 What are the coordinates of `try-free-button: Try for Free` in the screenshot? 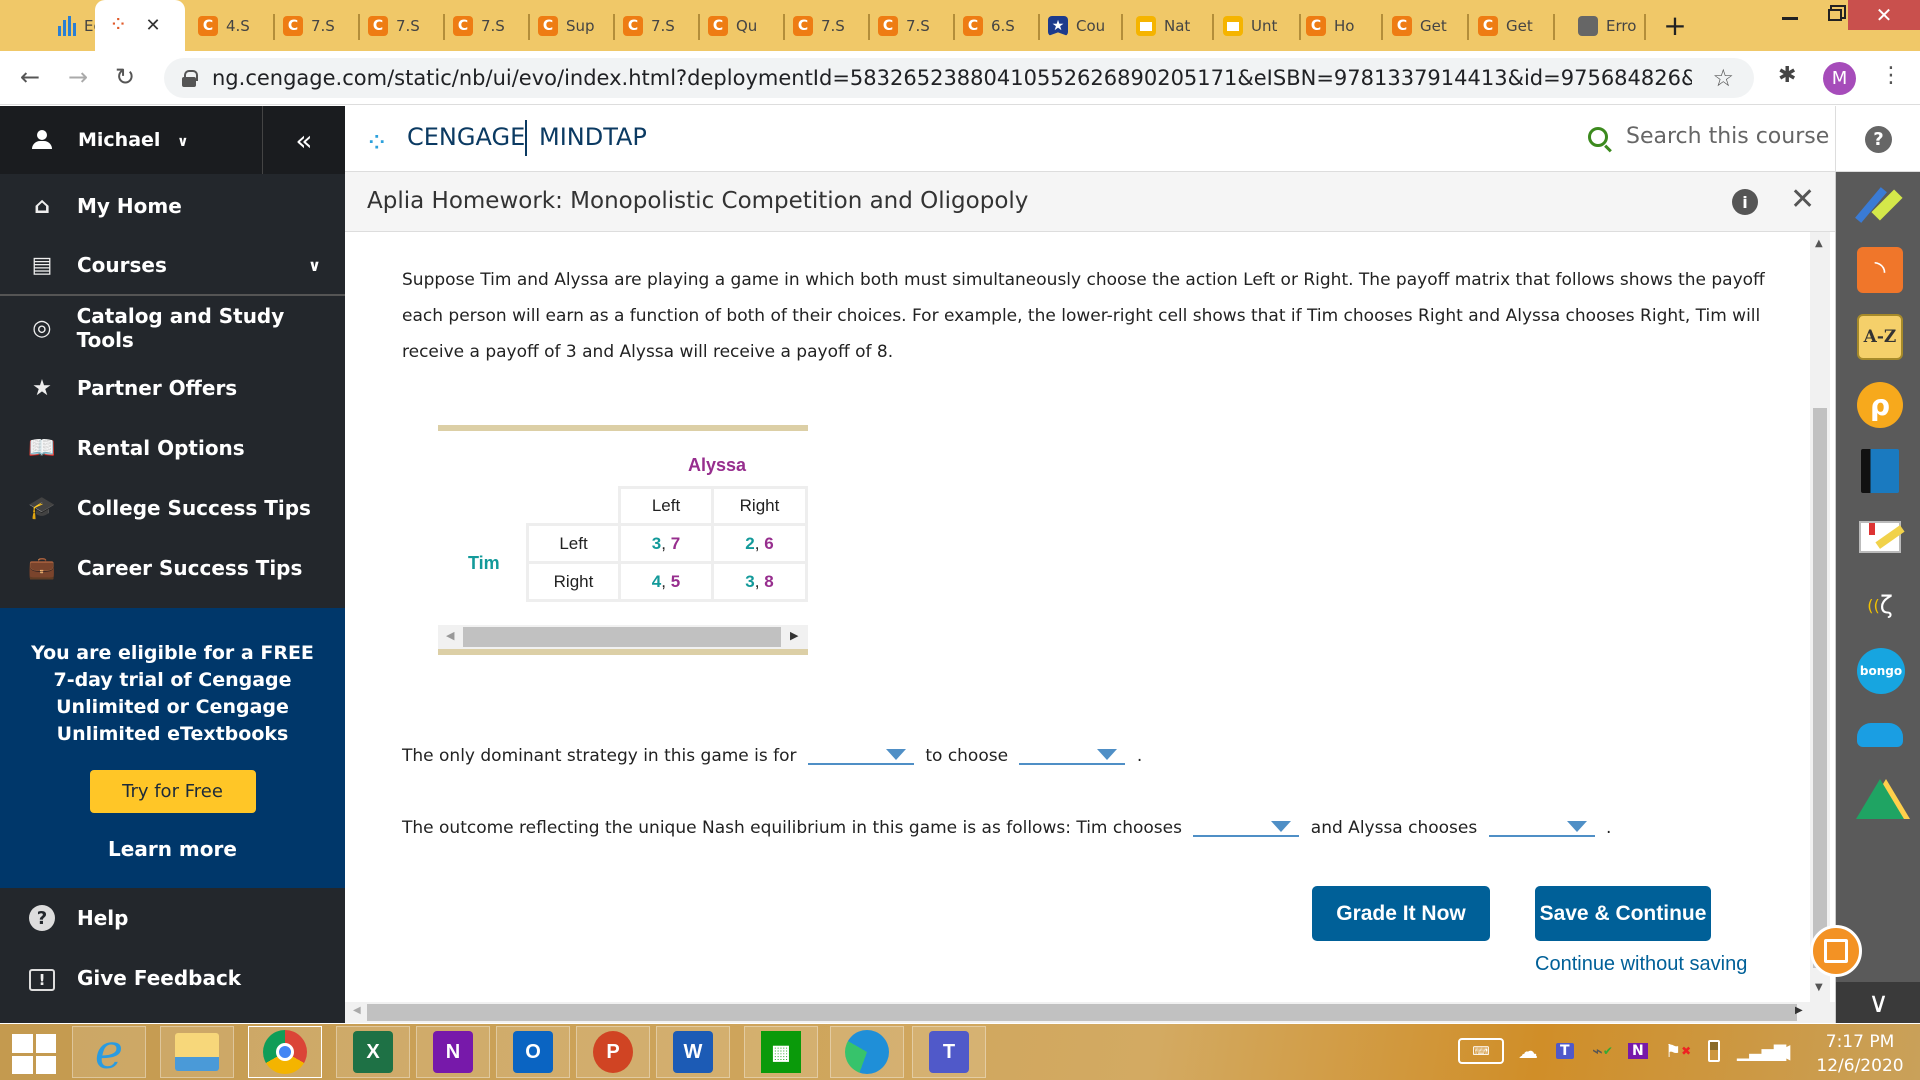 It's located at (172, 791).